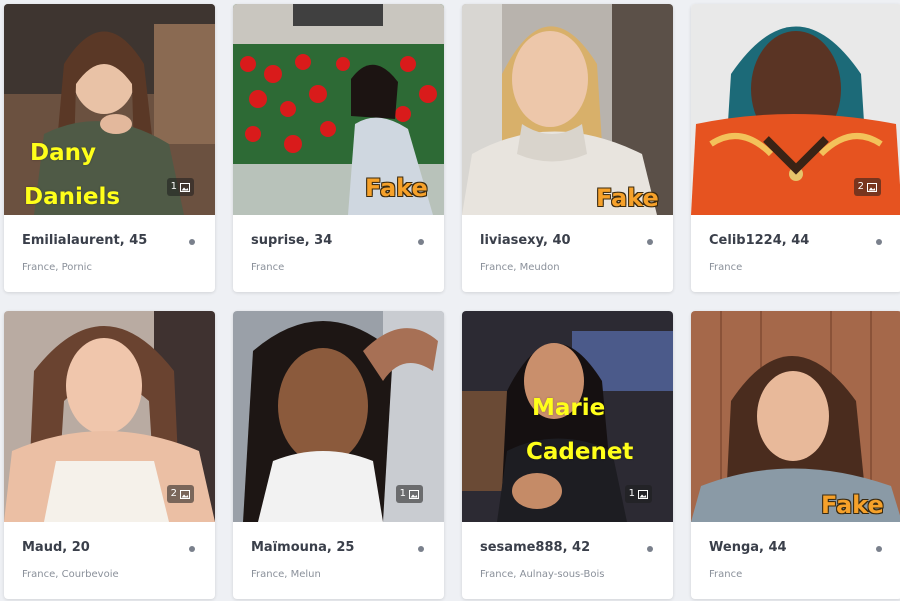  What do you see at coordinates (109, 547) in the screenshot?
I see `profile-title: Maud, 20` at bounding box center [109, 547].